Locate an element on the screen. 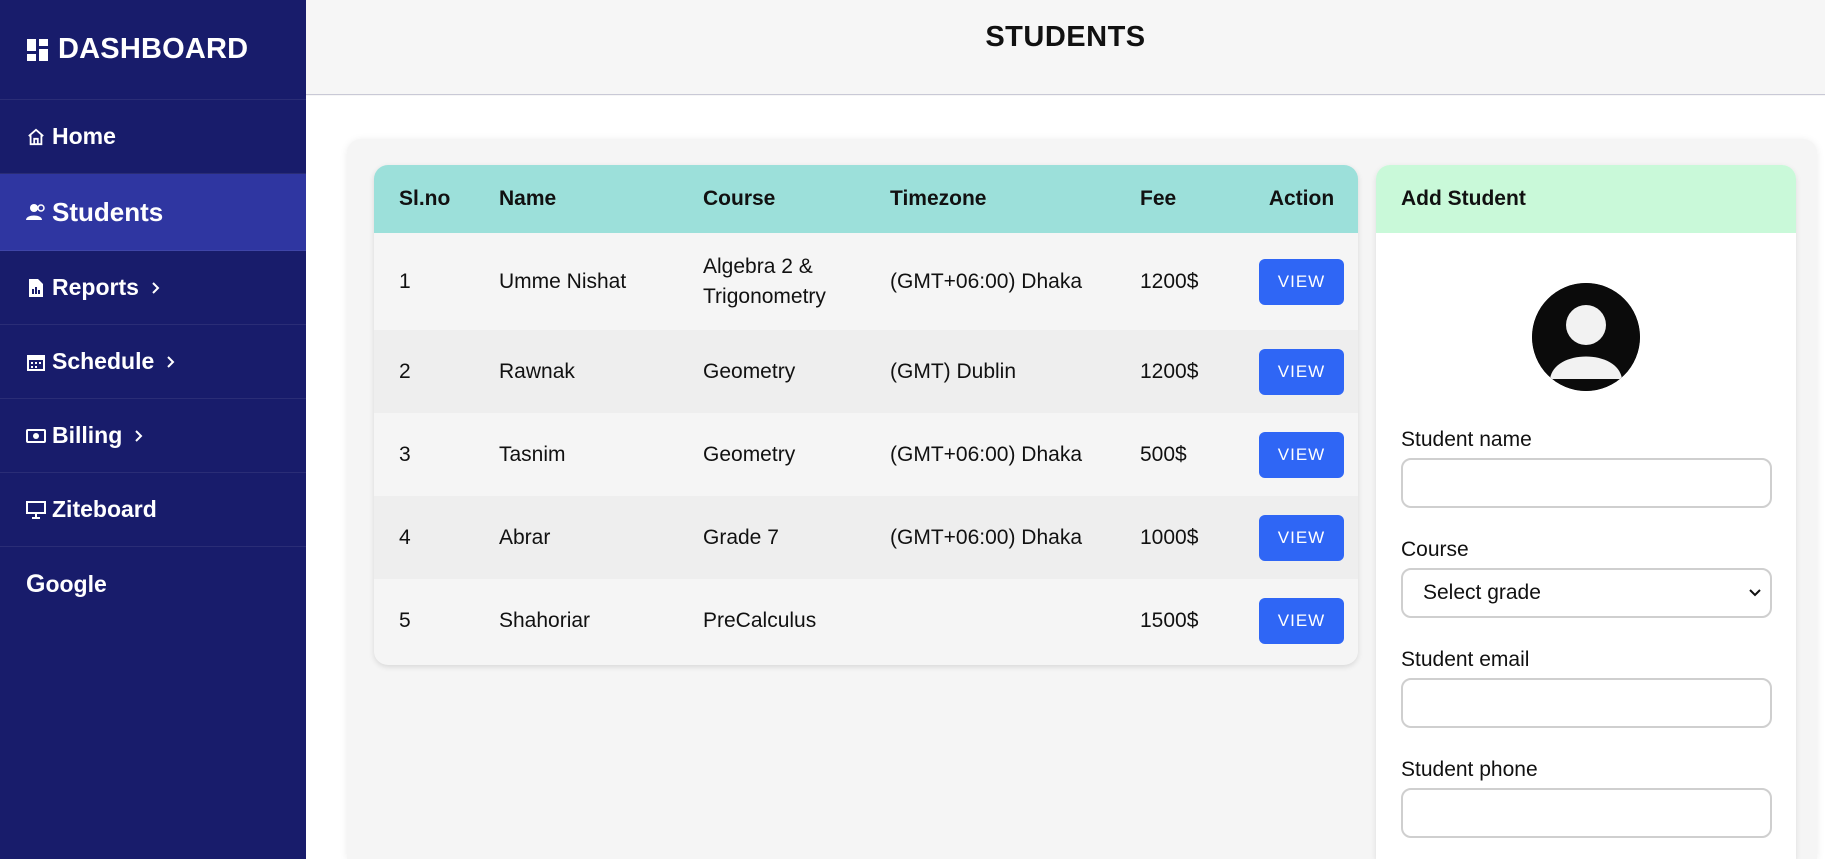  sidebar-brand: DASHBOARD is located at coordinates (153, 50).